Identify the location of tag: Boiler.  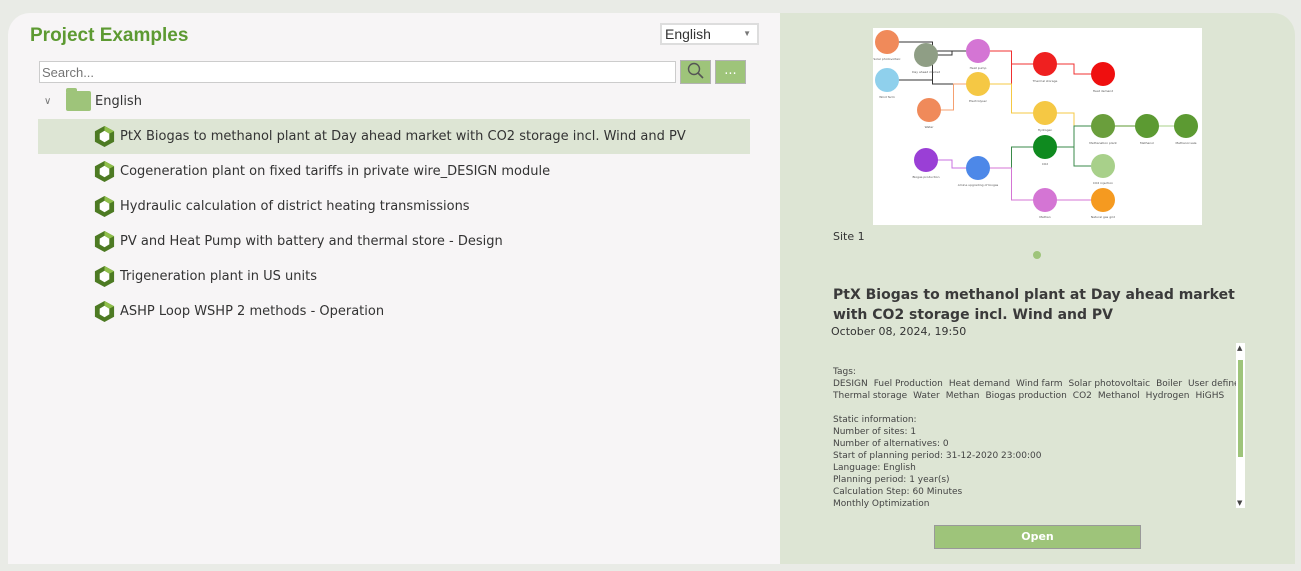
(1169, 384).